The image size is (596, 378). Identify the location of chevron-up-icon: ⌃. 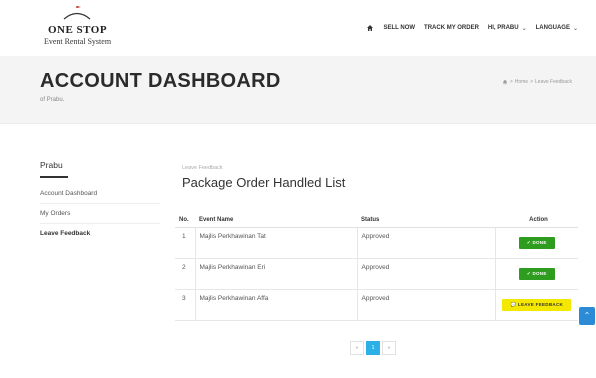
(587, 315).